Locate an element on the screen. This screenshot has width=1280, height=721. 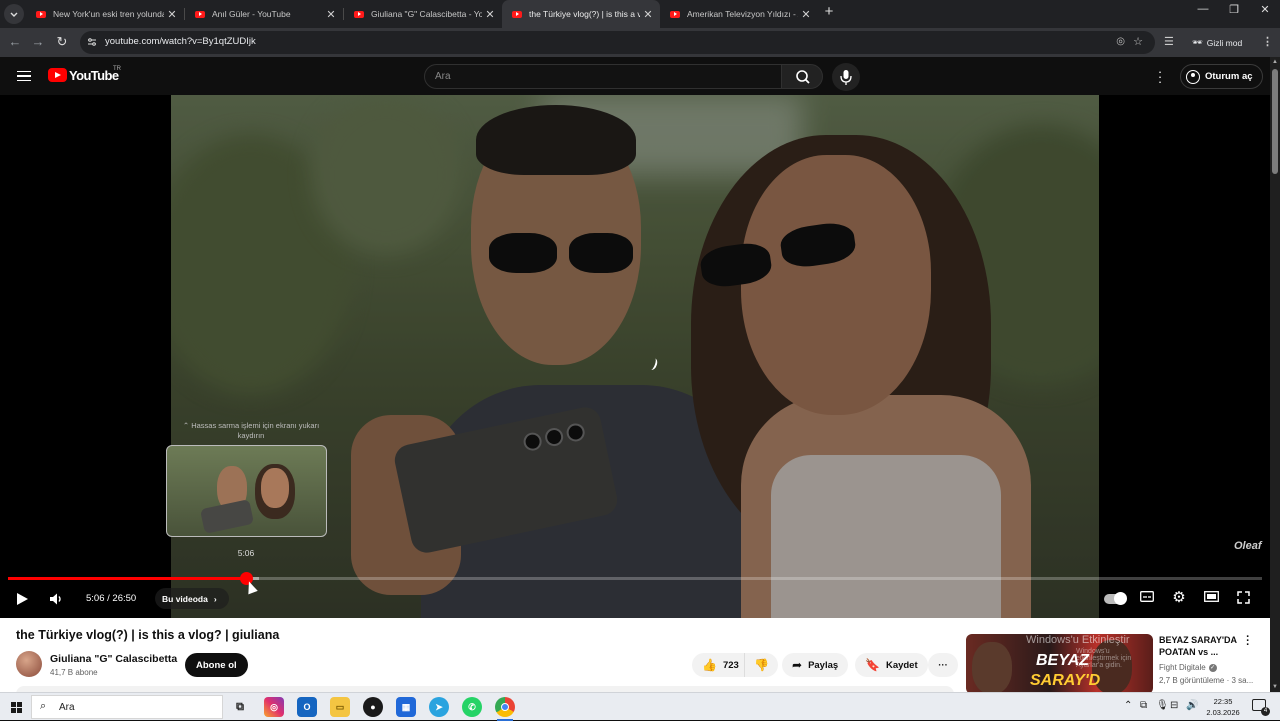
recommendation-channel: Fight Digitale ✓ is located at coordinates (1188, 667).